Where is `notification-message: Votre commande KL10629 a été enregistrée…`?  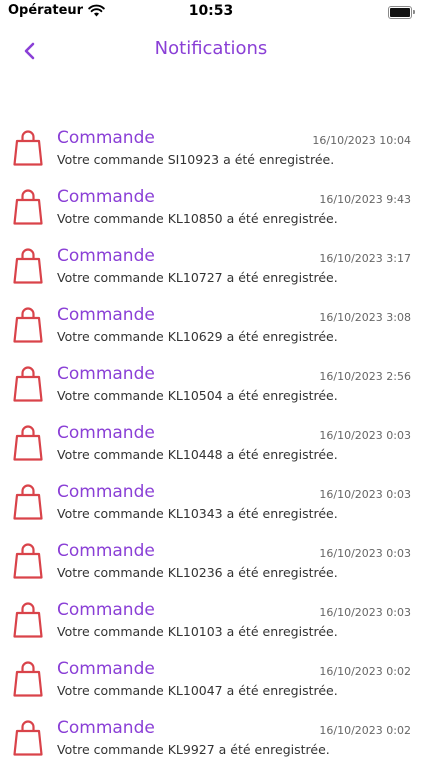
notification-message: Votre commande KL10629 a été enregistrée… is located at coordinates (197, 336).